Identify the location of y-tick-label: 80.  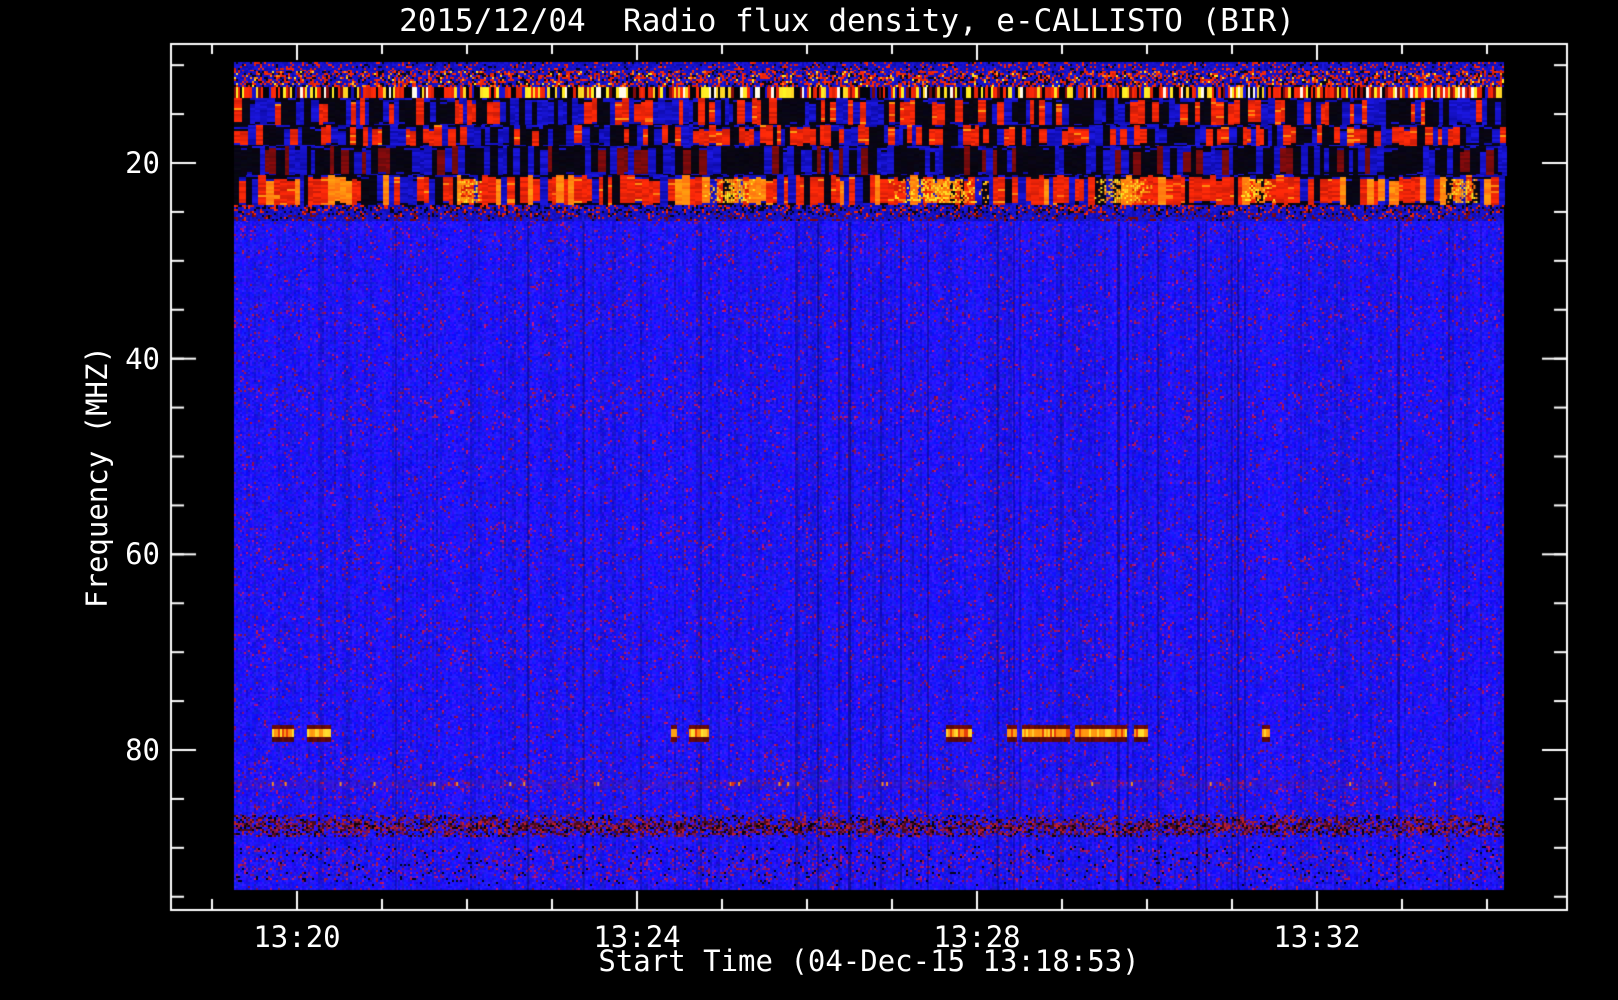
(142, 750).